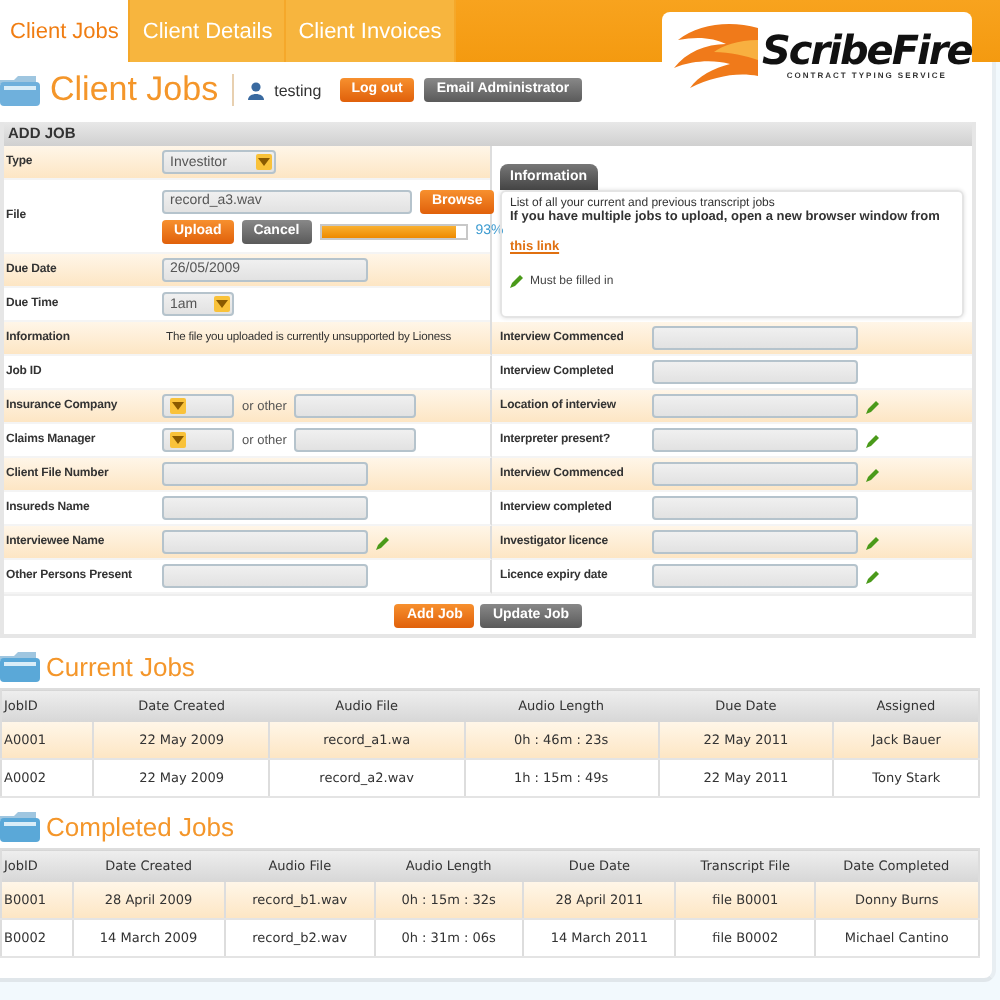 The height and width of the screenshot is (1000, 1000). Describe the element at coordinates (140, 827) in the screenshot. I see `section-title: Completed Jobs` at that location.